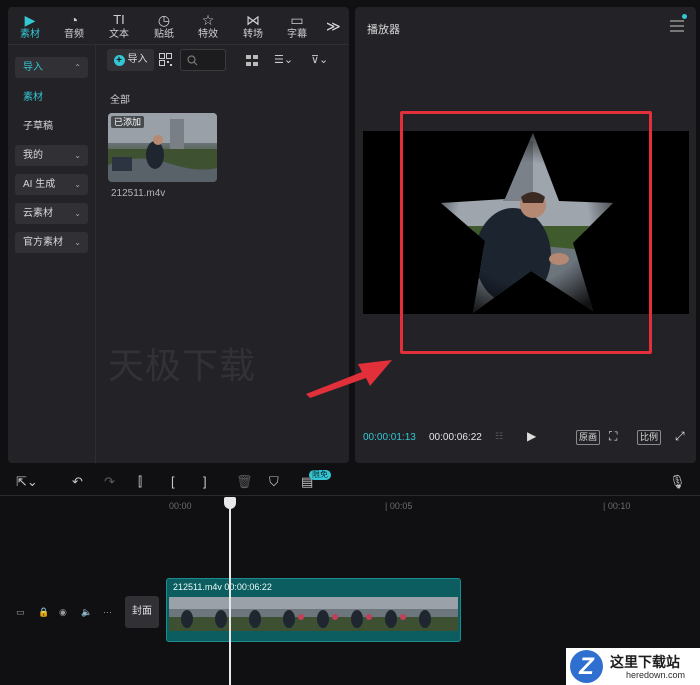 The width and height of the screenshot is (700, 685). I want to click on microphone-icon: 🎙, so click(677, 482).